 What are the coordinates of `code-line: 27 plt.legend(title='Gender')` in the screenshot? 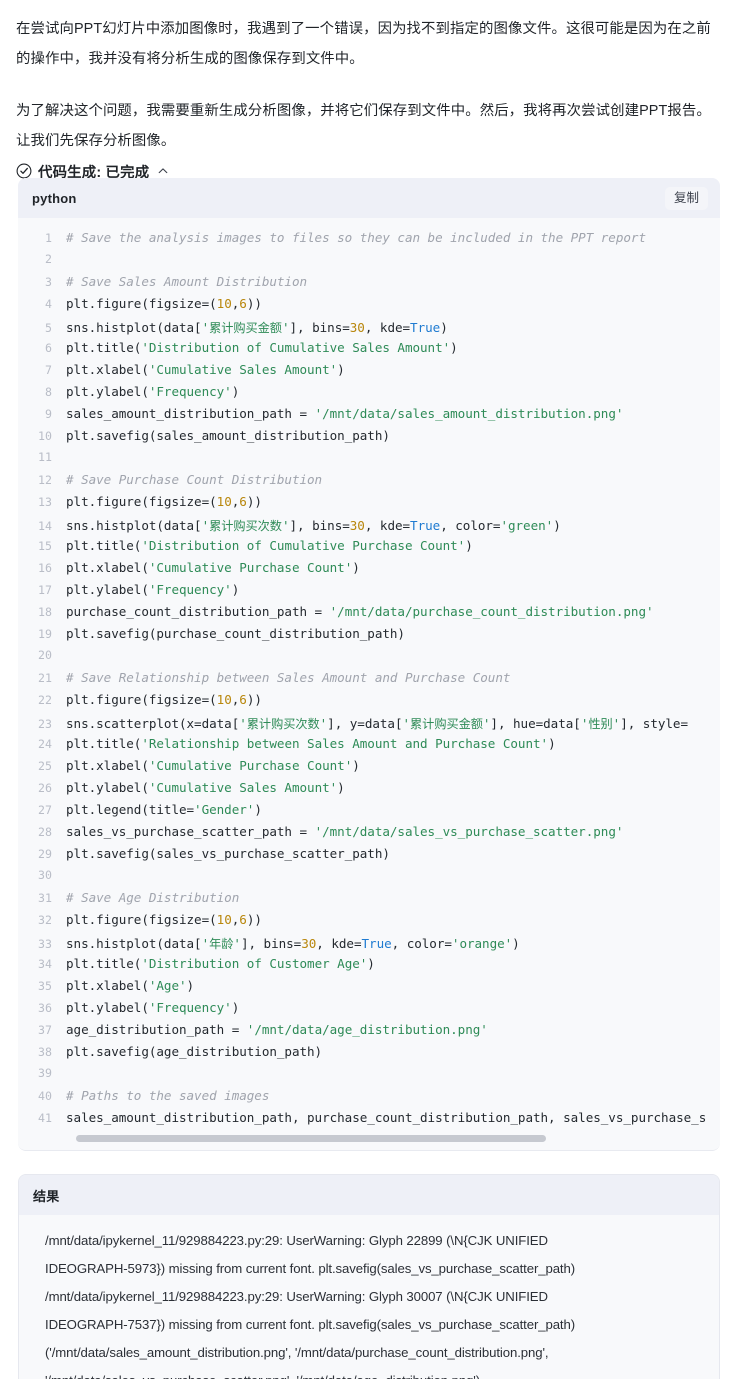 It's located at (369, 813).